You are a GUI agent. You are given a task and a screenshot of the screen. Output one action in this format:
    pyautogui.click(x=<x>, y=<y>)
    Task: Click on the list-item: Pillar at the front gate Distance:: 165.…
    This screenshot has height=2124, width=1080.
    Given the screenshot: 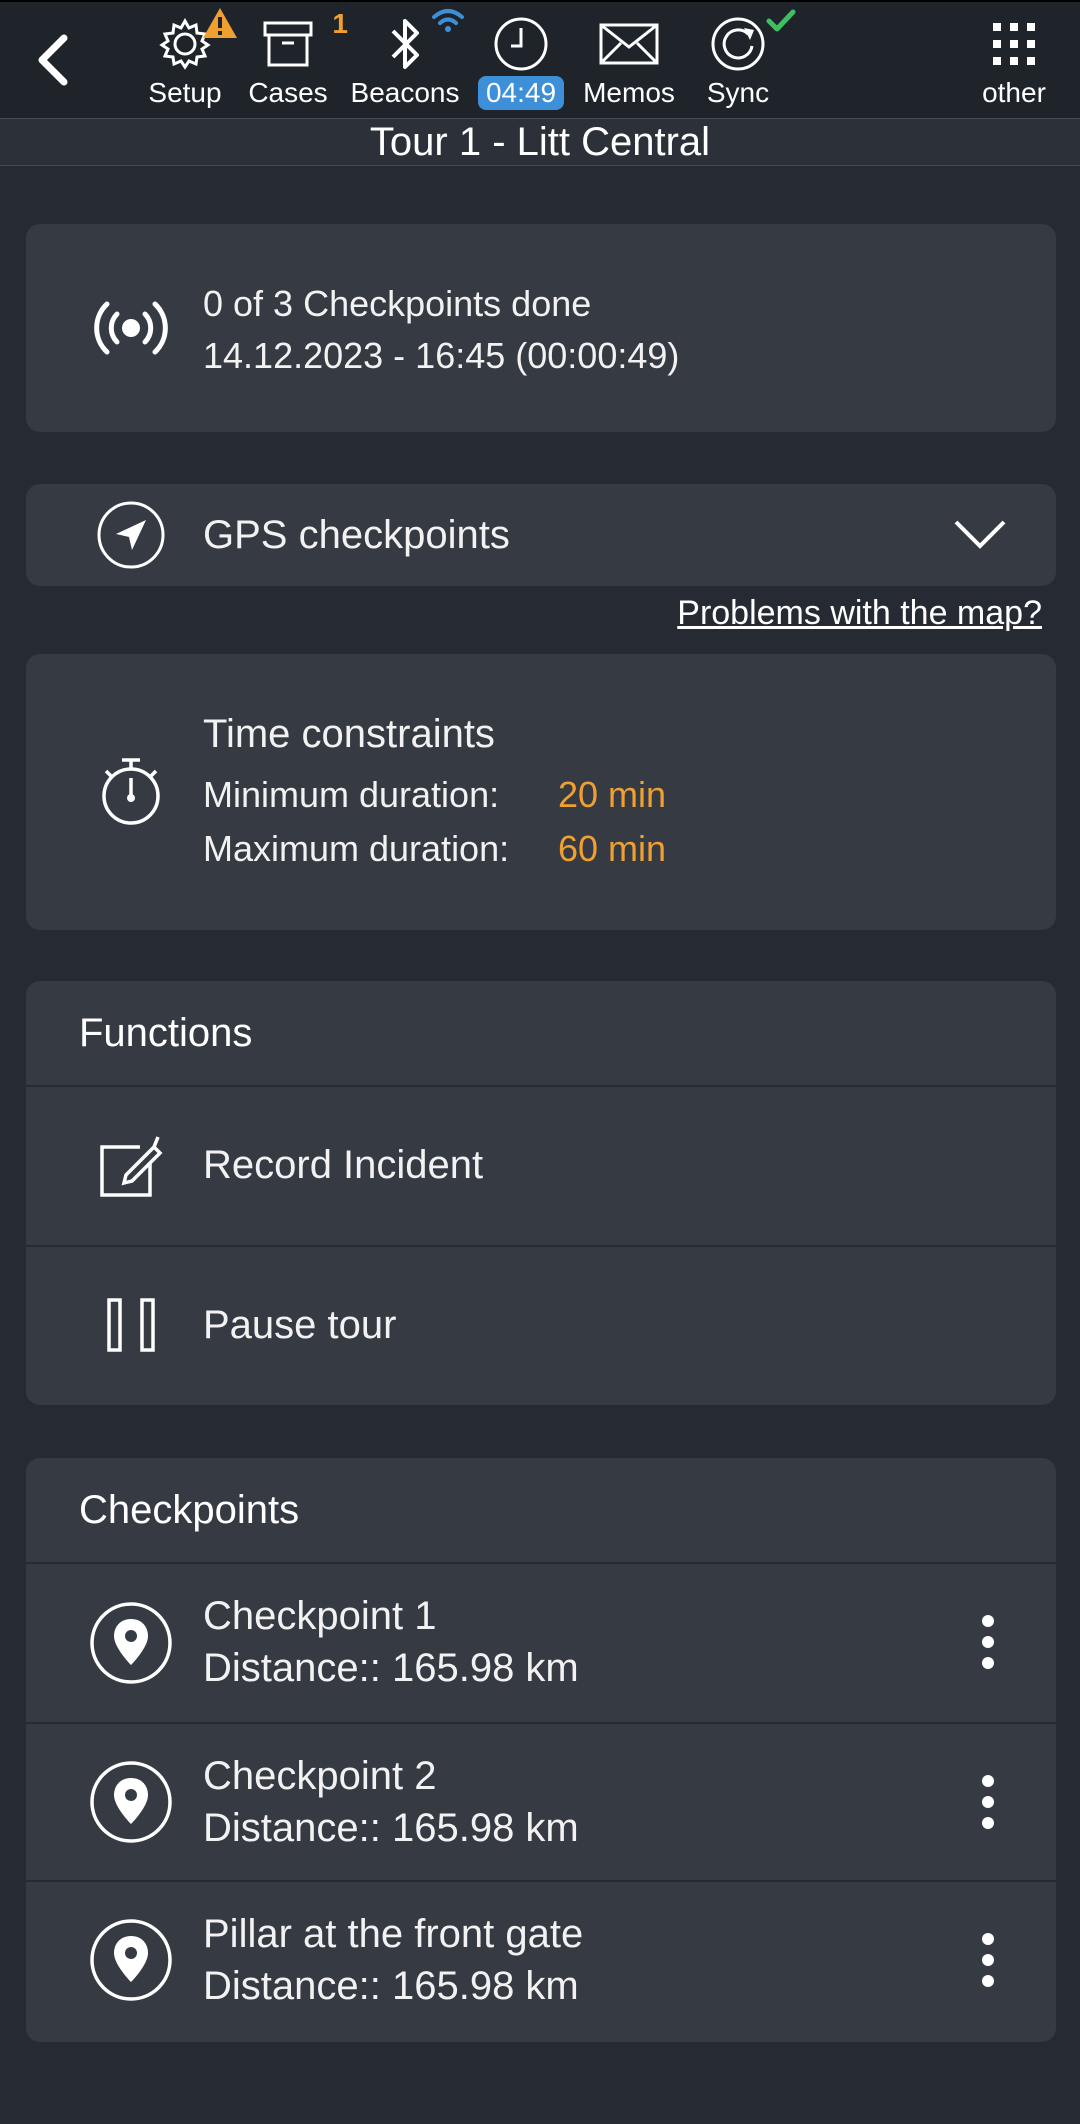 What is the action you would take?
    pyautogui.click(x=541, y=1959)
    